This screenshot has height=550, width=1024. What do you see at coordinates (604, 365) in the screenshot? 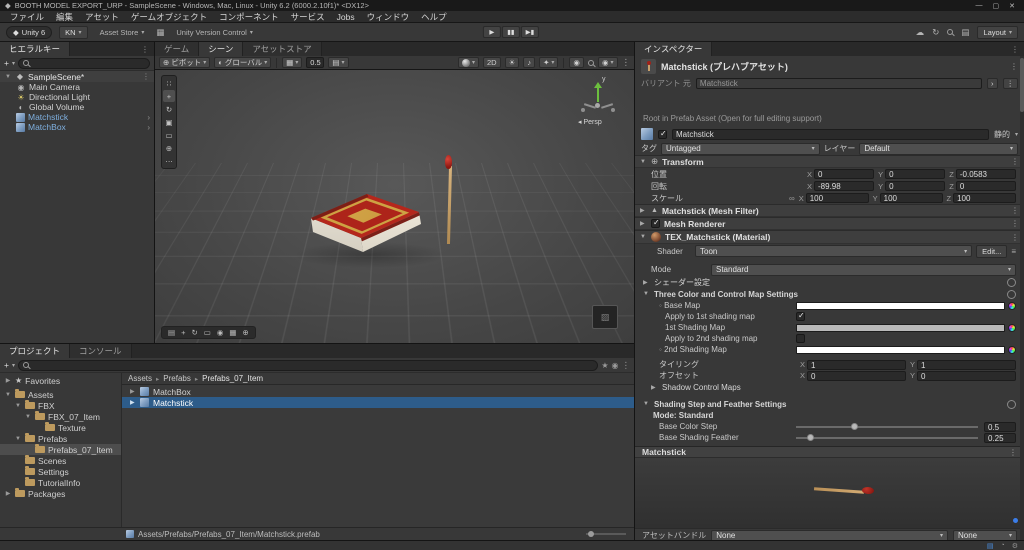
I see `save-search-icon: ★` at bounding box center [604, 365].